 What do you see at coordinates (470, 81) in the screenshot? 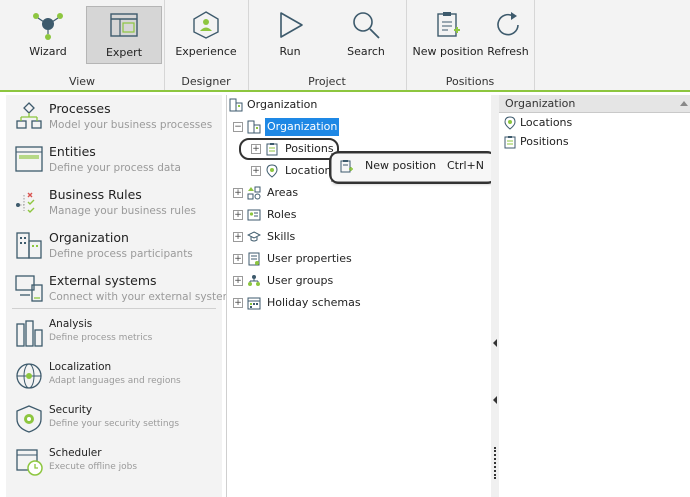
I see `positions-group-label: Positions` at bounding box center [470, 81].